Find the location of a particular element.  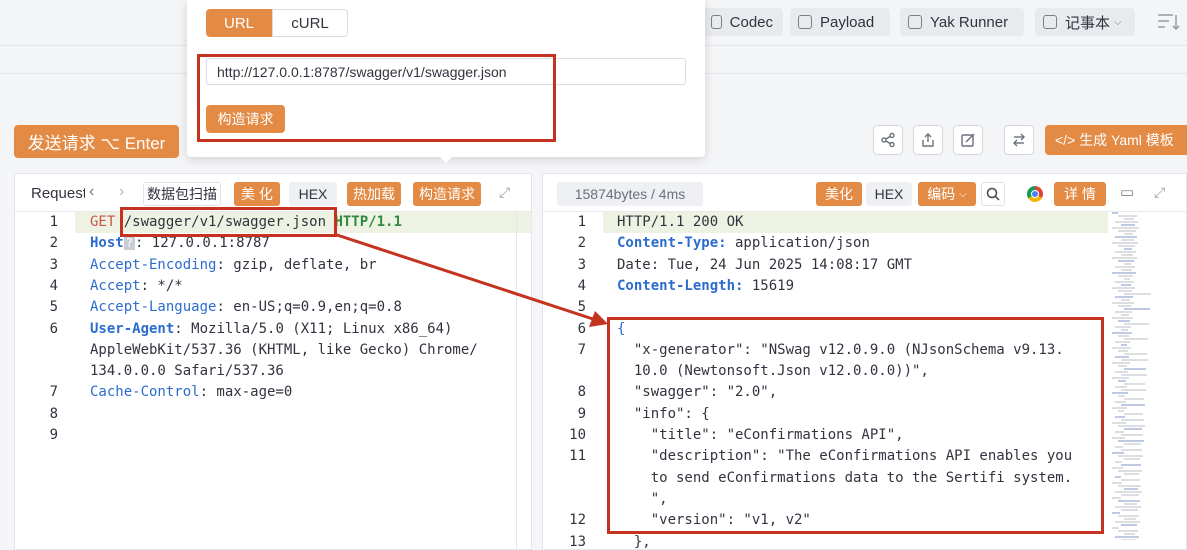

code-token: Accept is located at coordinates (115, 285).